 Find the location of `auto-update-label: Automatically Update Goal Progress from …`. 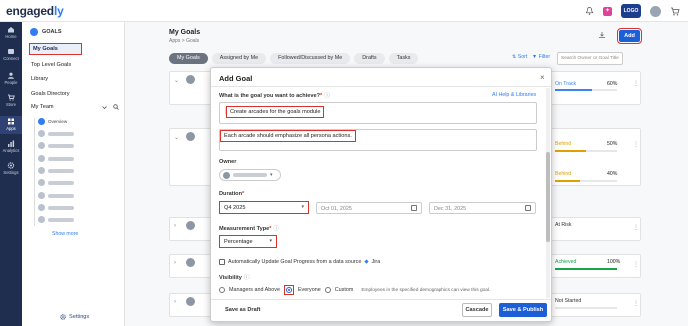

auto-update-label: Automatically Update Goal Progress from … is located at coordinates (295, 262).